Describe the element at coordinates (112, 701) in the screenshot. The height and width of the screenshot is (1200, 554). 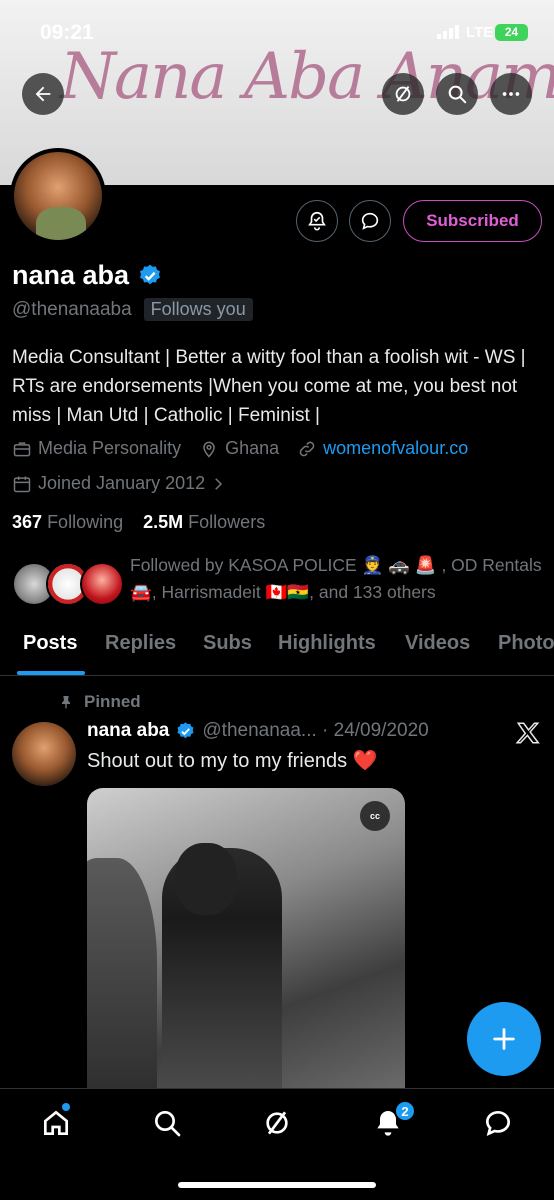
I see `pinned-label: Pinned` at that location.